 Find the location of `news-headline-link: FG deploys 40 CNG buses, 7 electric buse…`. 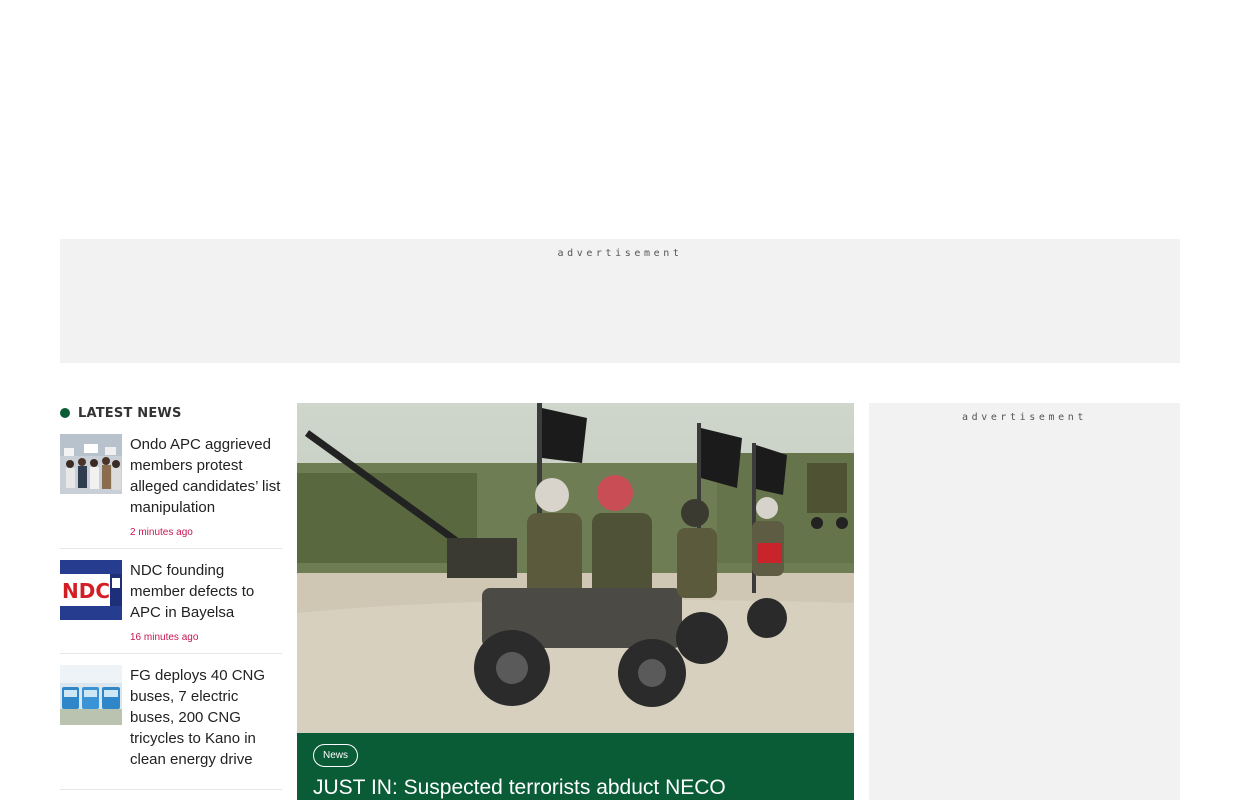

news-headline-link: FG deploys 40 CNG buses, 7 electric buse… is located at coordinates (206, 717).